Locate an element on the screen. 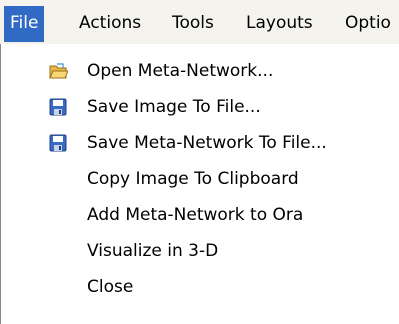 The image size is (399, 324). menu-actions: Actions is located at coordinates (110, 24).